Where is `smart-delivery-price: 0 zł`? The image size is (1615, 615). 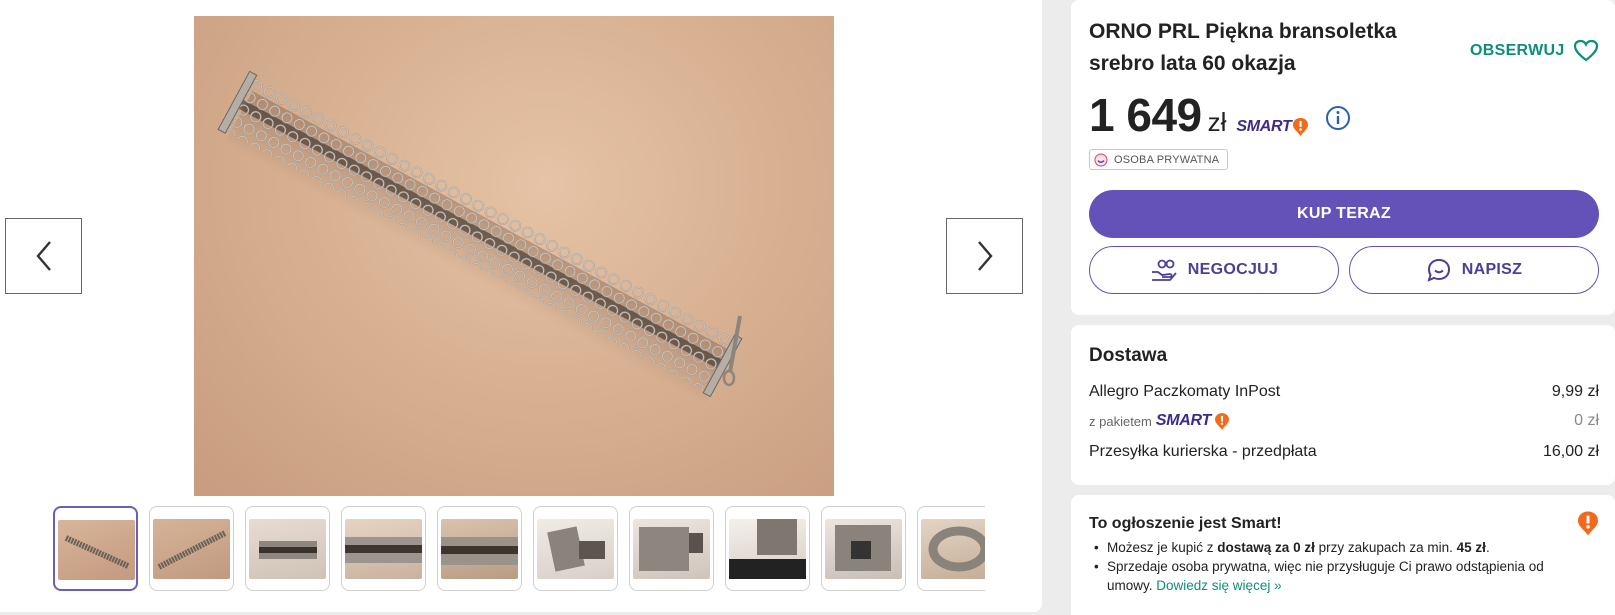 smart-delivery-price: 0 zł is located at coordinates (1586, 420).